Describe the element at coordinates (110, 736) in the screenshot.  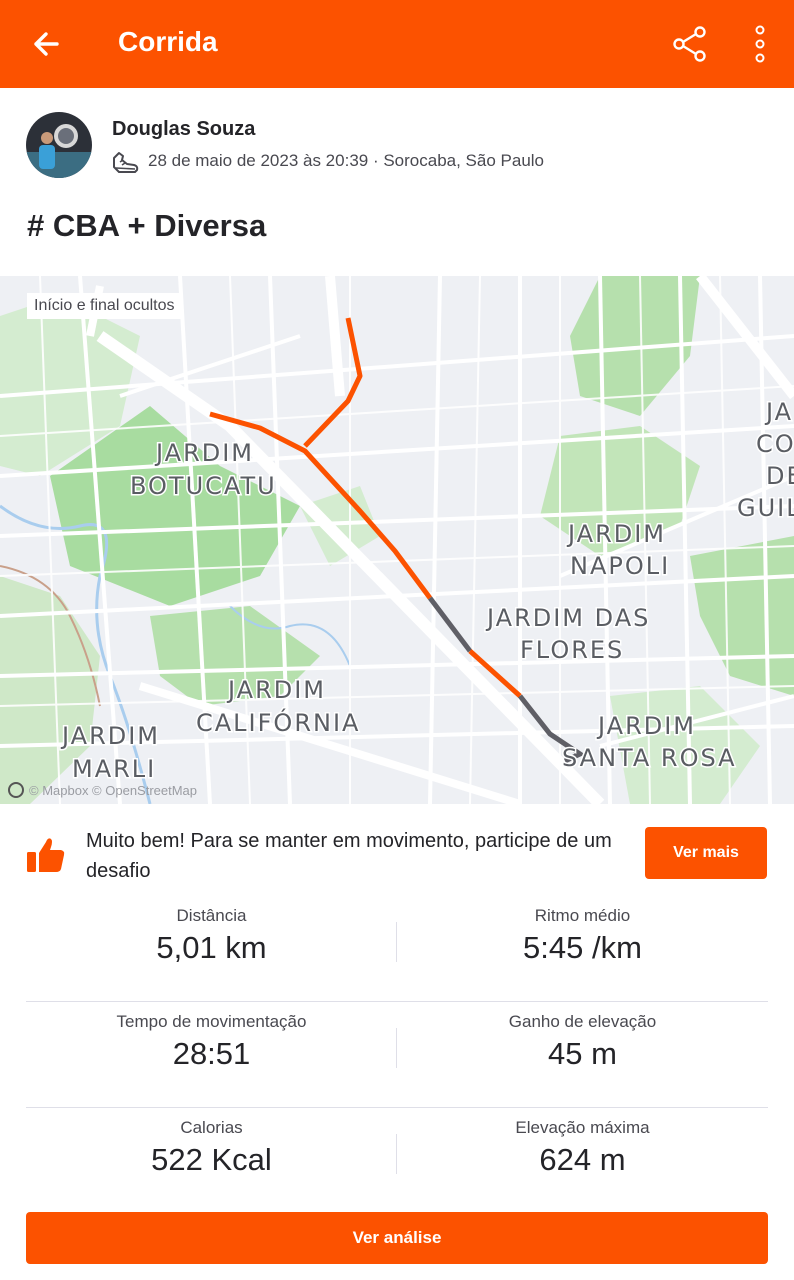
I see `map-label-marli-1: JARDIM` at that location.